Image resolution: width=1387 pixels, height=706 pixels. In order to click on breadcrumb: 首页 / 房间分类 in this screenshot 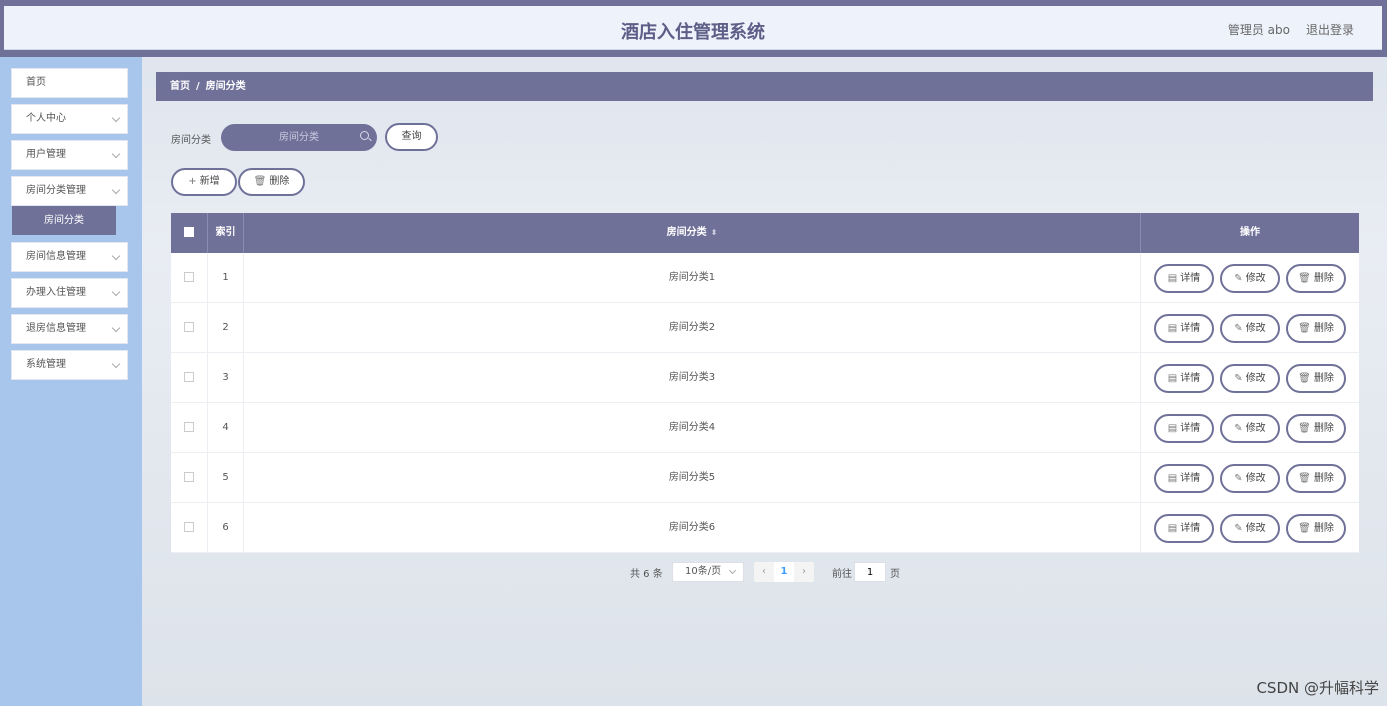, I will do `click(764, 86)`.